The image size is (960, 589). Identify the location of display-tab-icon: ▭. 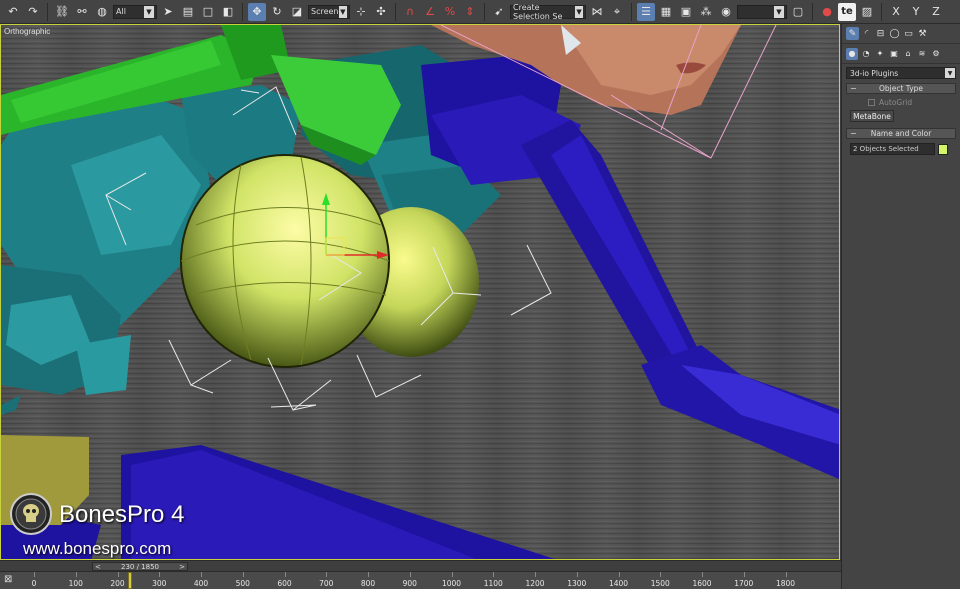
(908, 33).